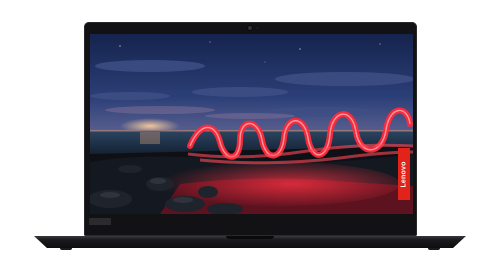  I want to click on brand-label: Lenovo, so click(404, 174).